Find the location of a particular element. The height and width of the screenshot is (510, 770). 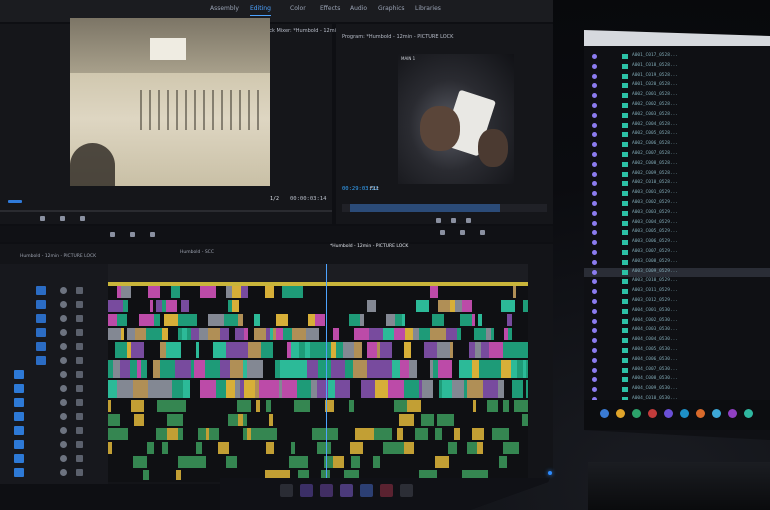

timeline-tab-2: *Humbold - 12min - PICTURE LOCK is located at coordinates (369, 246).